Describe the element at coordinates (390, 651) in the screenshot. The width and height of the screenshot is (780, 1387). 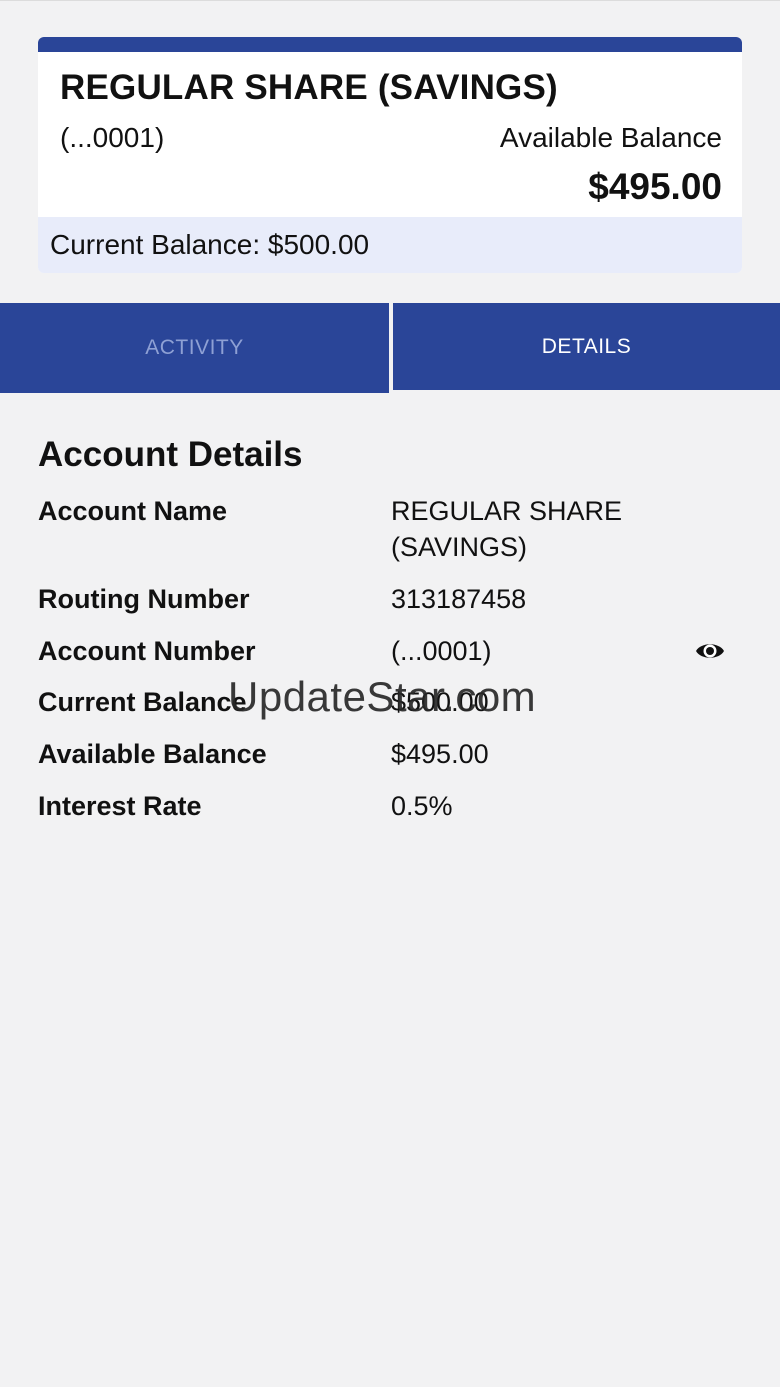
I see `detail-row-account-number: Account Number (...0001)` at that location.